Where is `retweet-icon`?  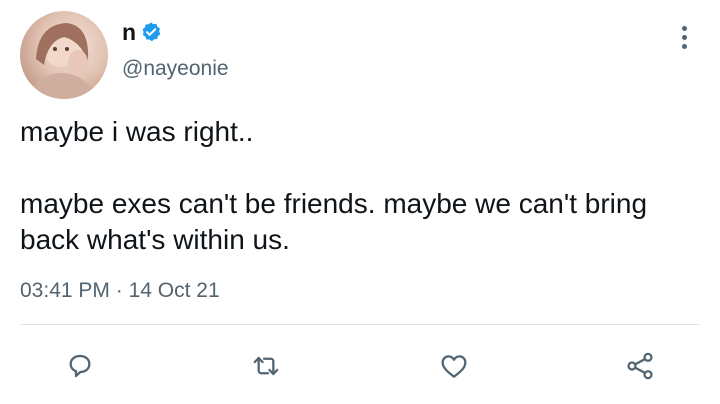 retweet-icon is located at coordinates (266, 366).